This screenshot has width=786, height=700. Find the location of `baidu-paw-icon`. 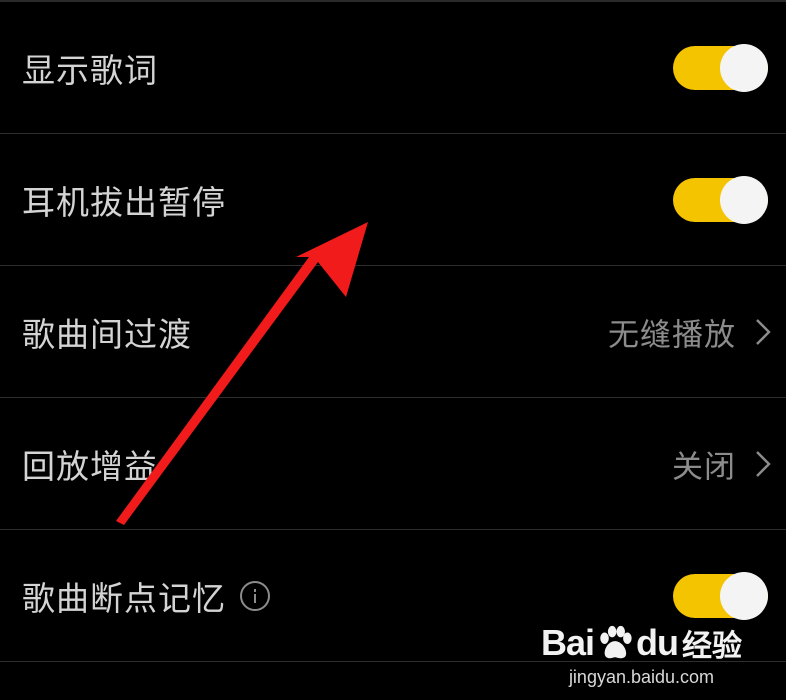

baidu-paw-icon is located at coordinates (616, 642).